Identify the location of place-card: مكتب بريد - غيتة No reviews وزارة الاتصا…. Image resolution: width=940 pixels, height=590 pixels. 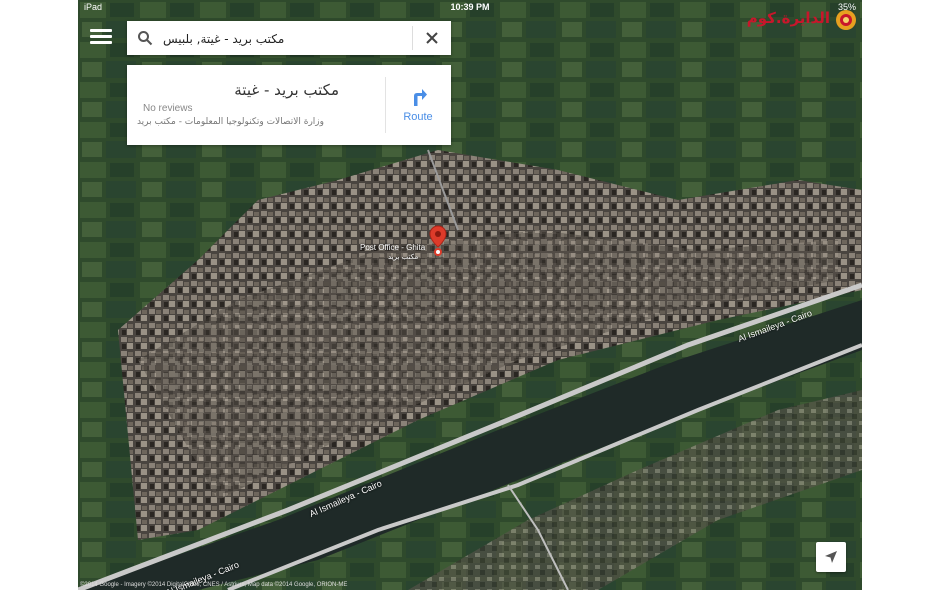
(289, 105).